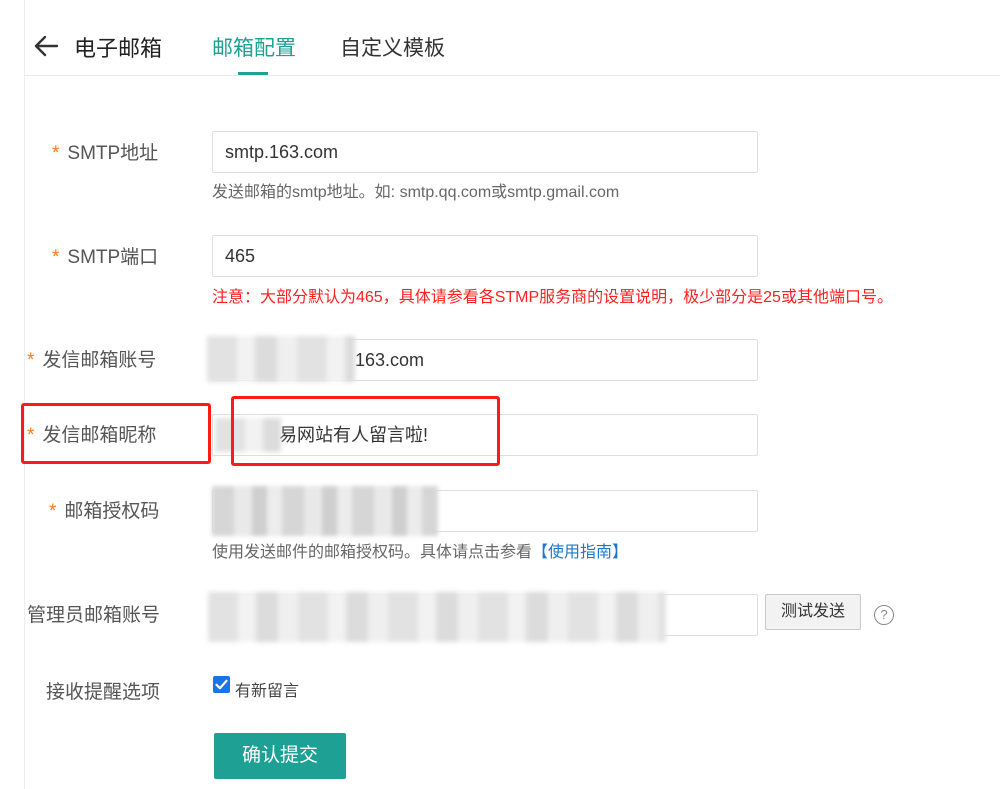  What do you see at coordinates (103, 692) in the screenshot?
I see `notify-options-label: 接收提醒选项` at bounding box center [103, 692].